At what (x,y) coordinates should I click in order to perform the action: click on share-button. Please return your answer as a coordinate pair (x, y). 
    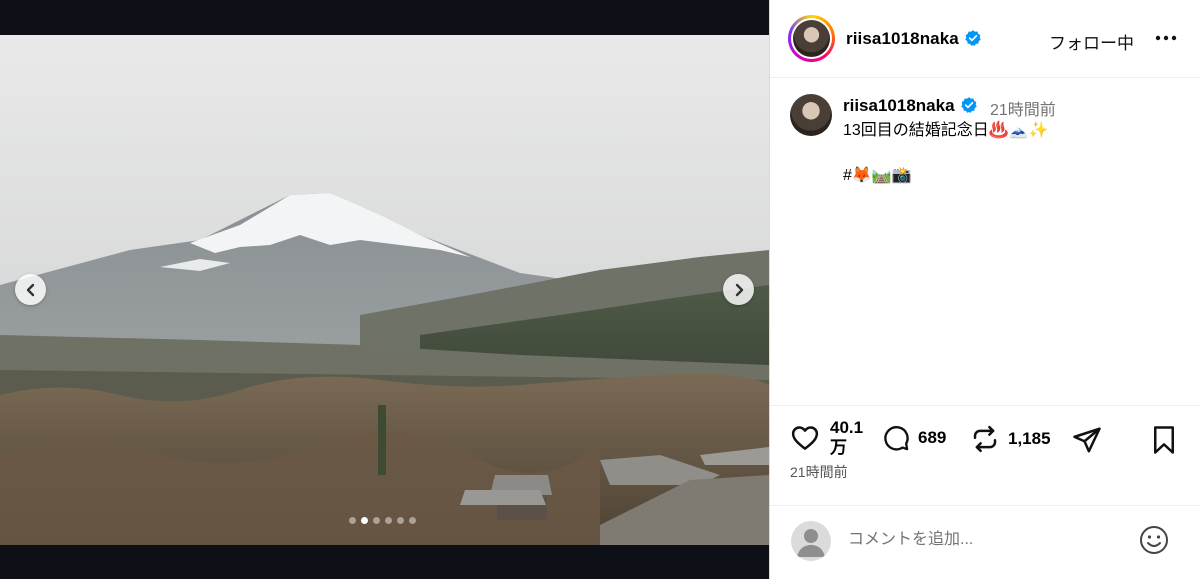
    Looking at the image, I should click on (1087, 440).